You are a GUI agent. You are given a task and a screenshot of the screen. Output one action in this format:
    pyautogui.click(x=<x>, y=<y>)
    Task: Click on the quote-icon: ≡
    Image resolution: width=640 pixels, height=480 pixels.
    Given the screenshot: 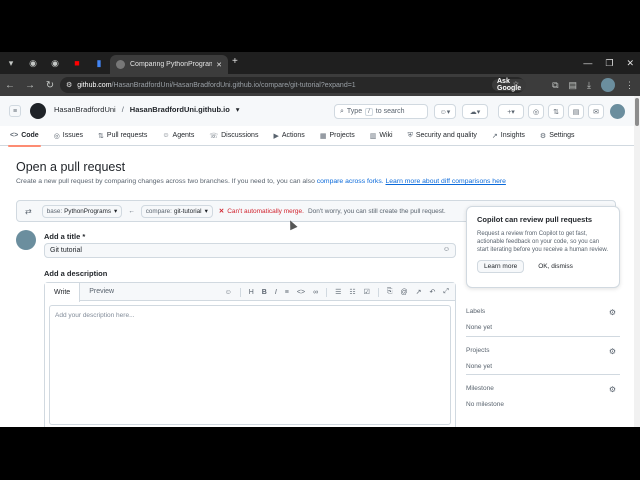 What is the action you would take?
    pyautogui.click(x=287, y=292)
    